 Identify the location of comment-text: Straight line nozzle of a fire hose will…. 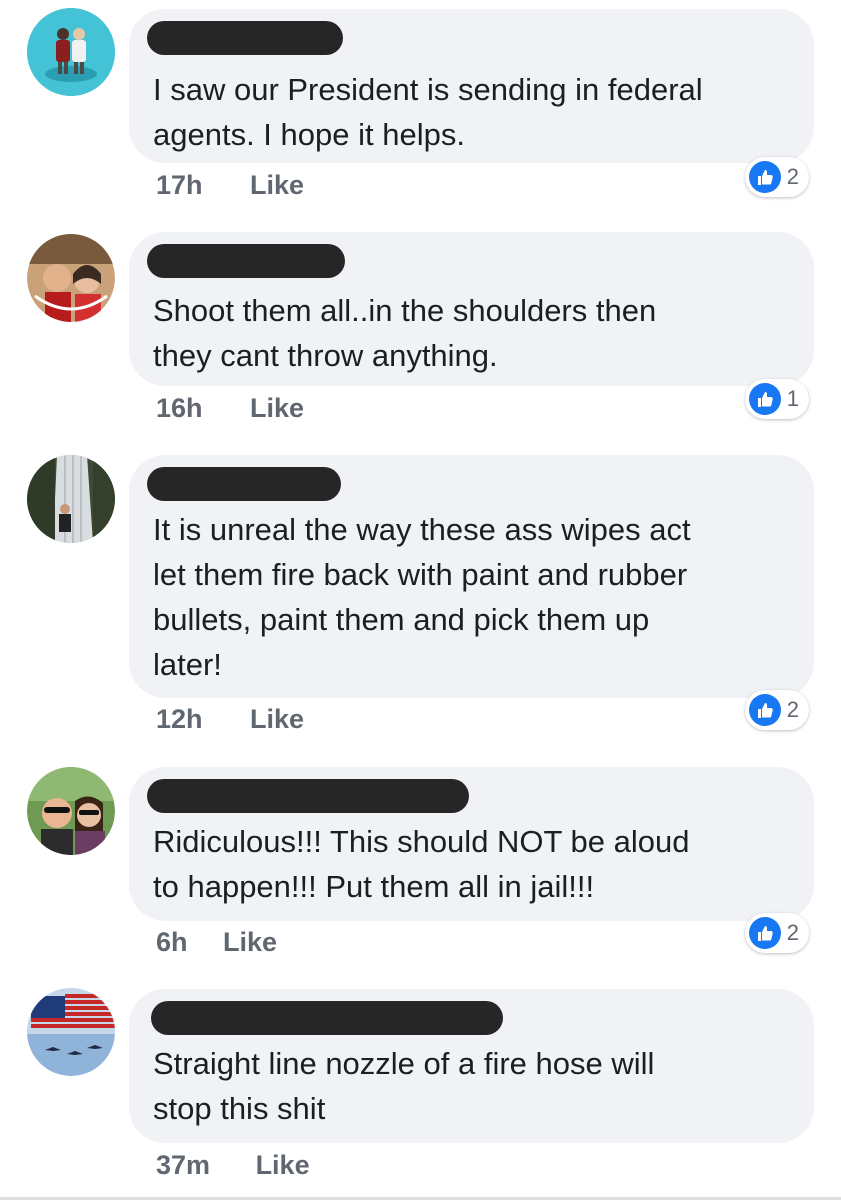
(404, 1086).